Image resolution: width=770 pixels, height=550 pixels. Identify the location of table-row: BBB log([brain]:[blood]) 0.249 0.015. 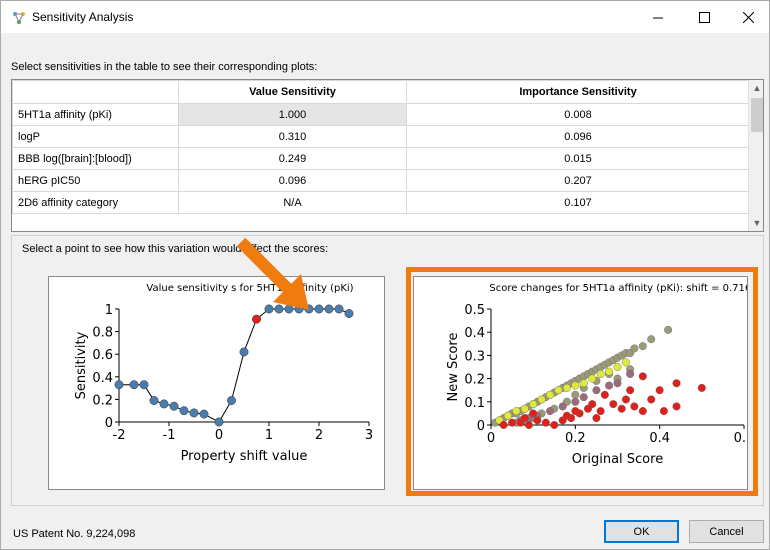
(381, 158).